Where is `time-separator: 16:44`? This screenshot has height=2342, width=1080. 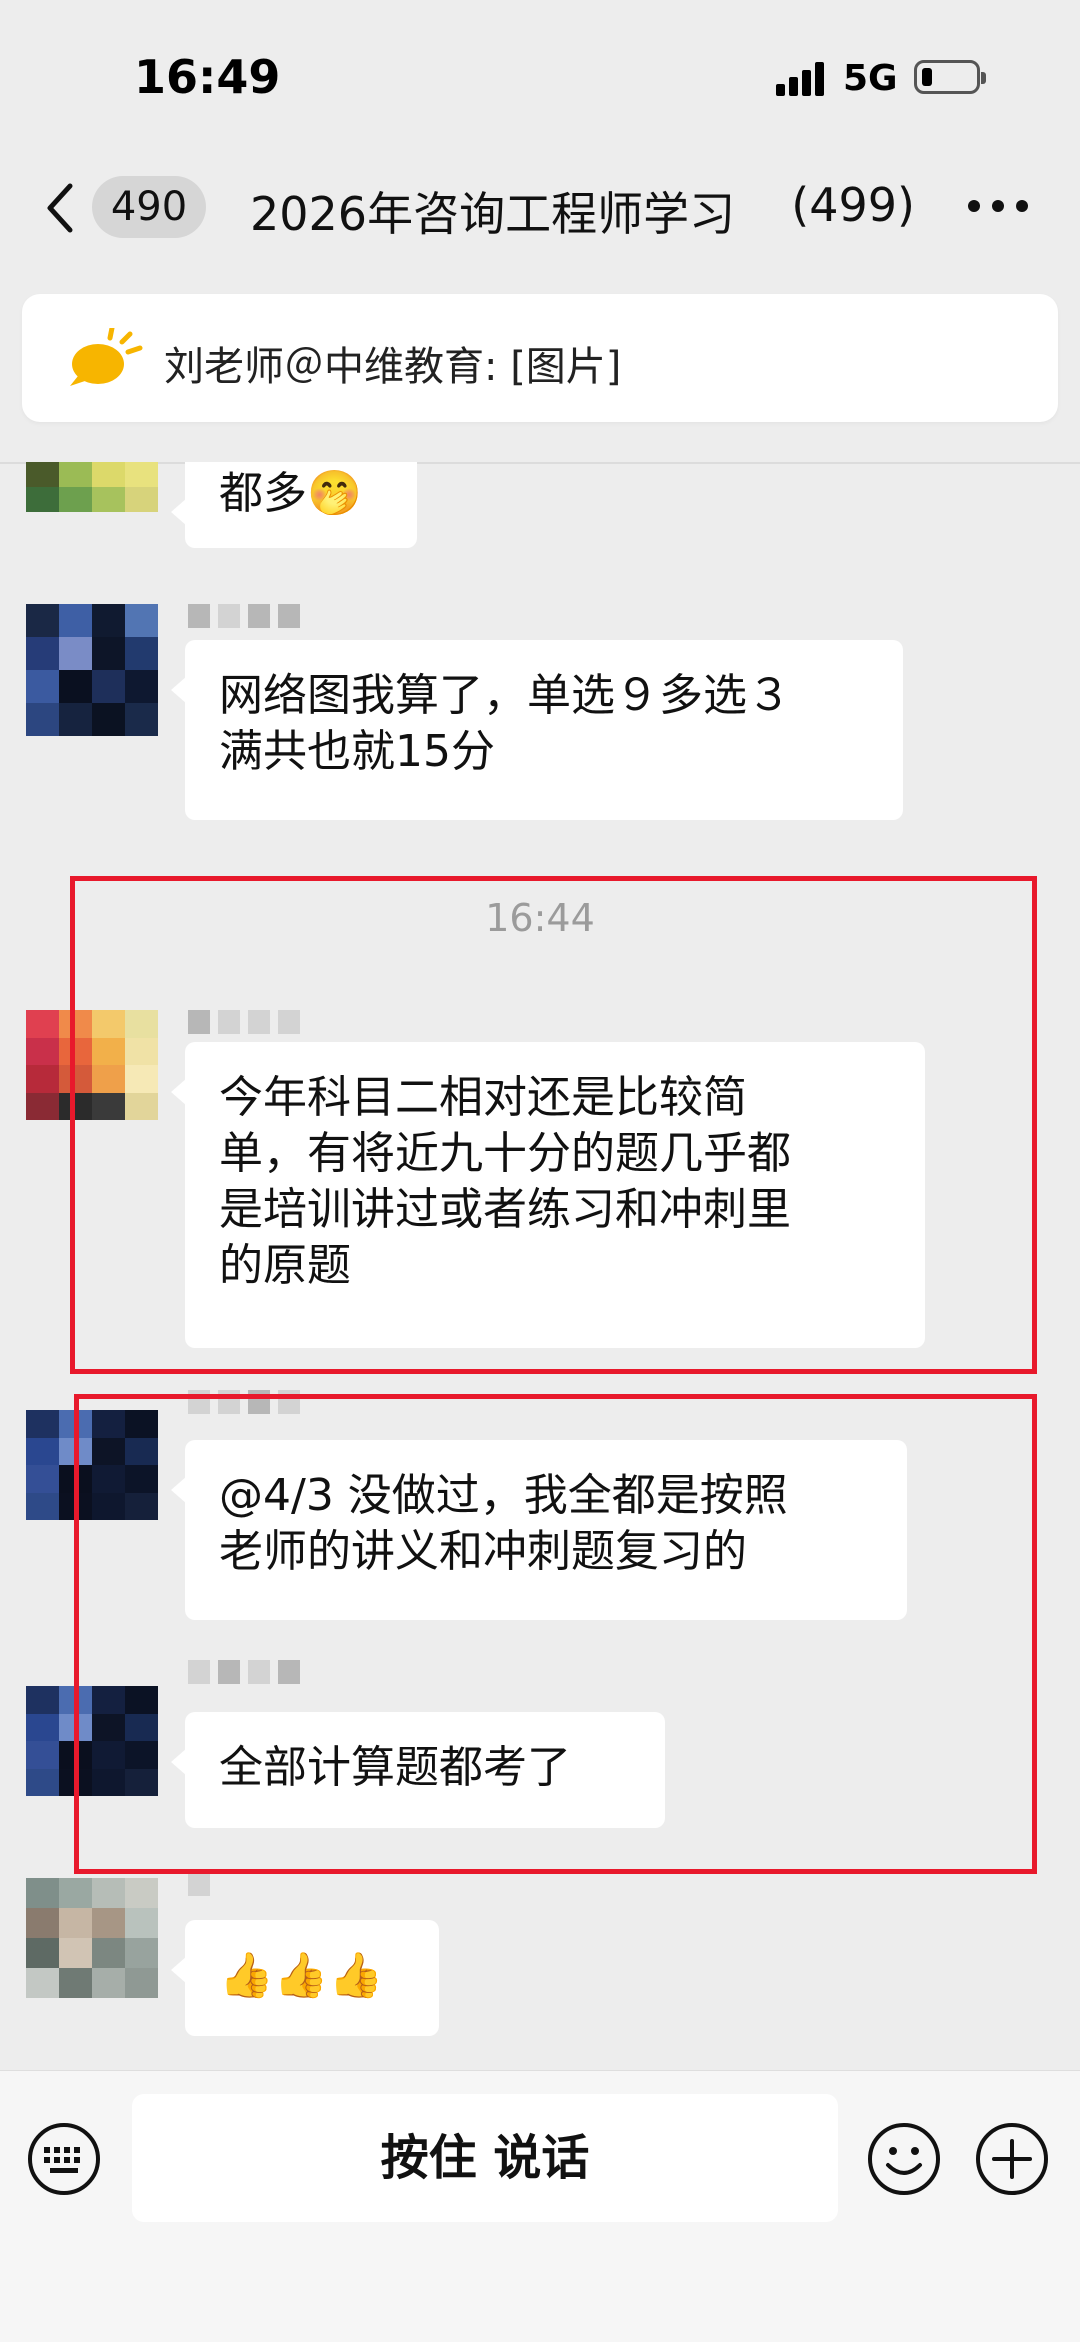 time-separator: 16:44 is located at coordinates (540, 918).